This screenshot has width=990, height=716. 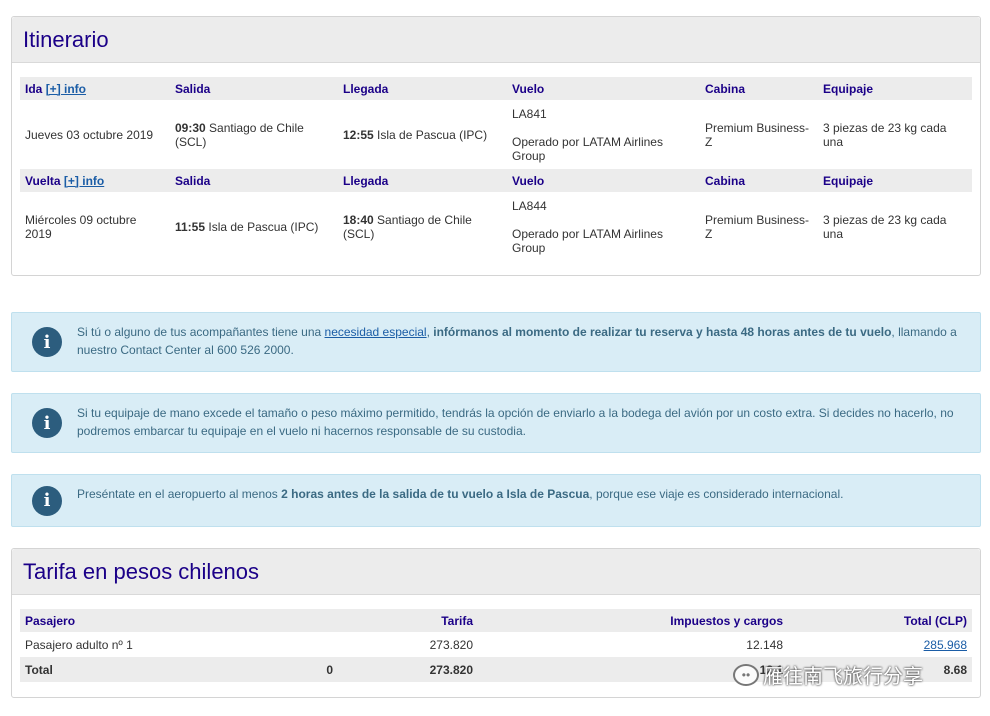 What do you see at coordinates (759, 180) in the screenshot?
I see `cabina-header-2: Cabina` at bounding box center [759, 180].